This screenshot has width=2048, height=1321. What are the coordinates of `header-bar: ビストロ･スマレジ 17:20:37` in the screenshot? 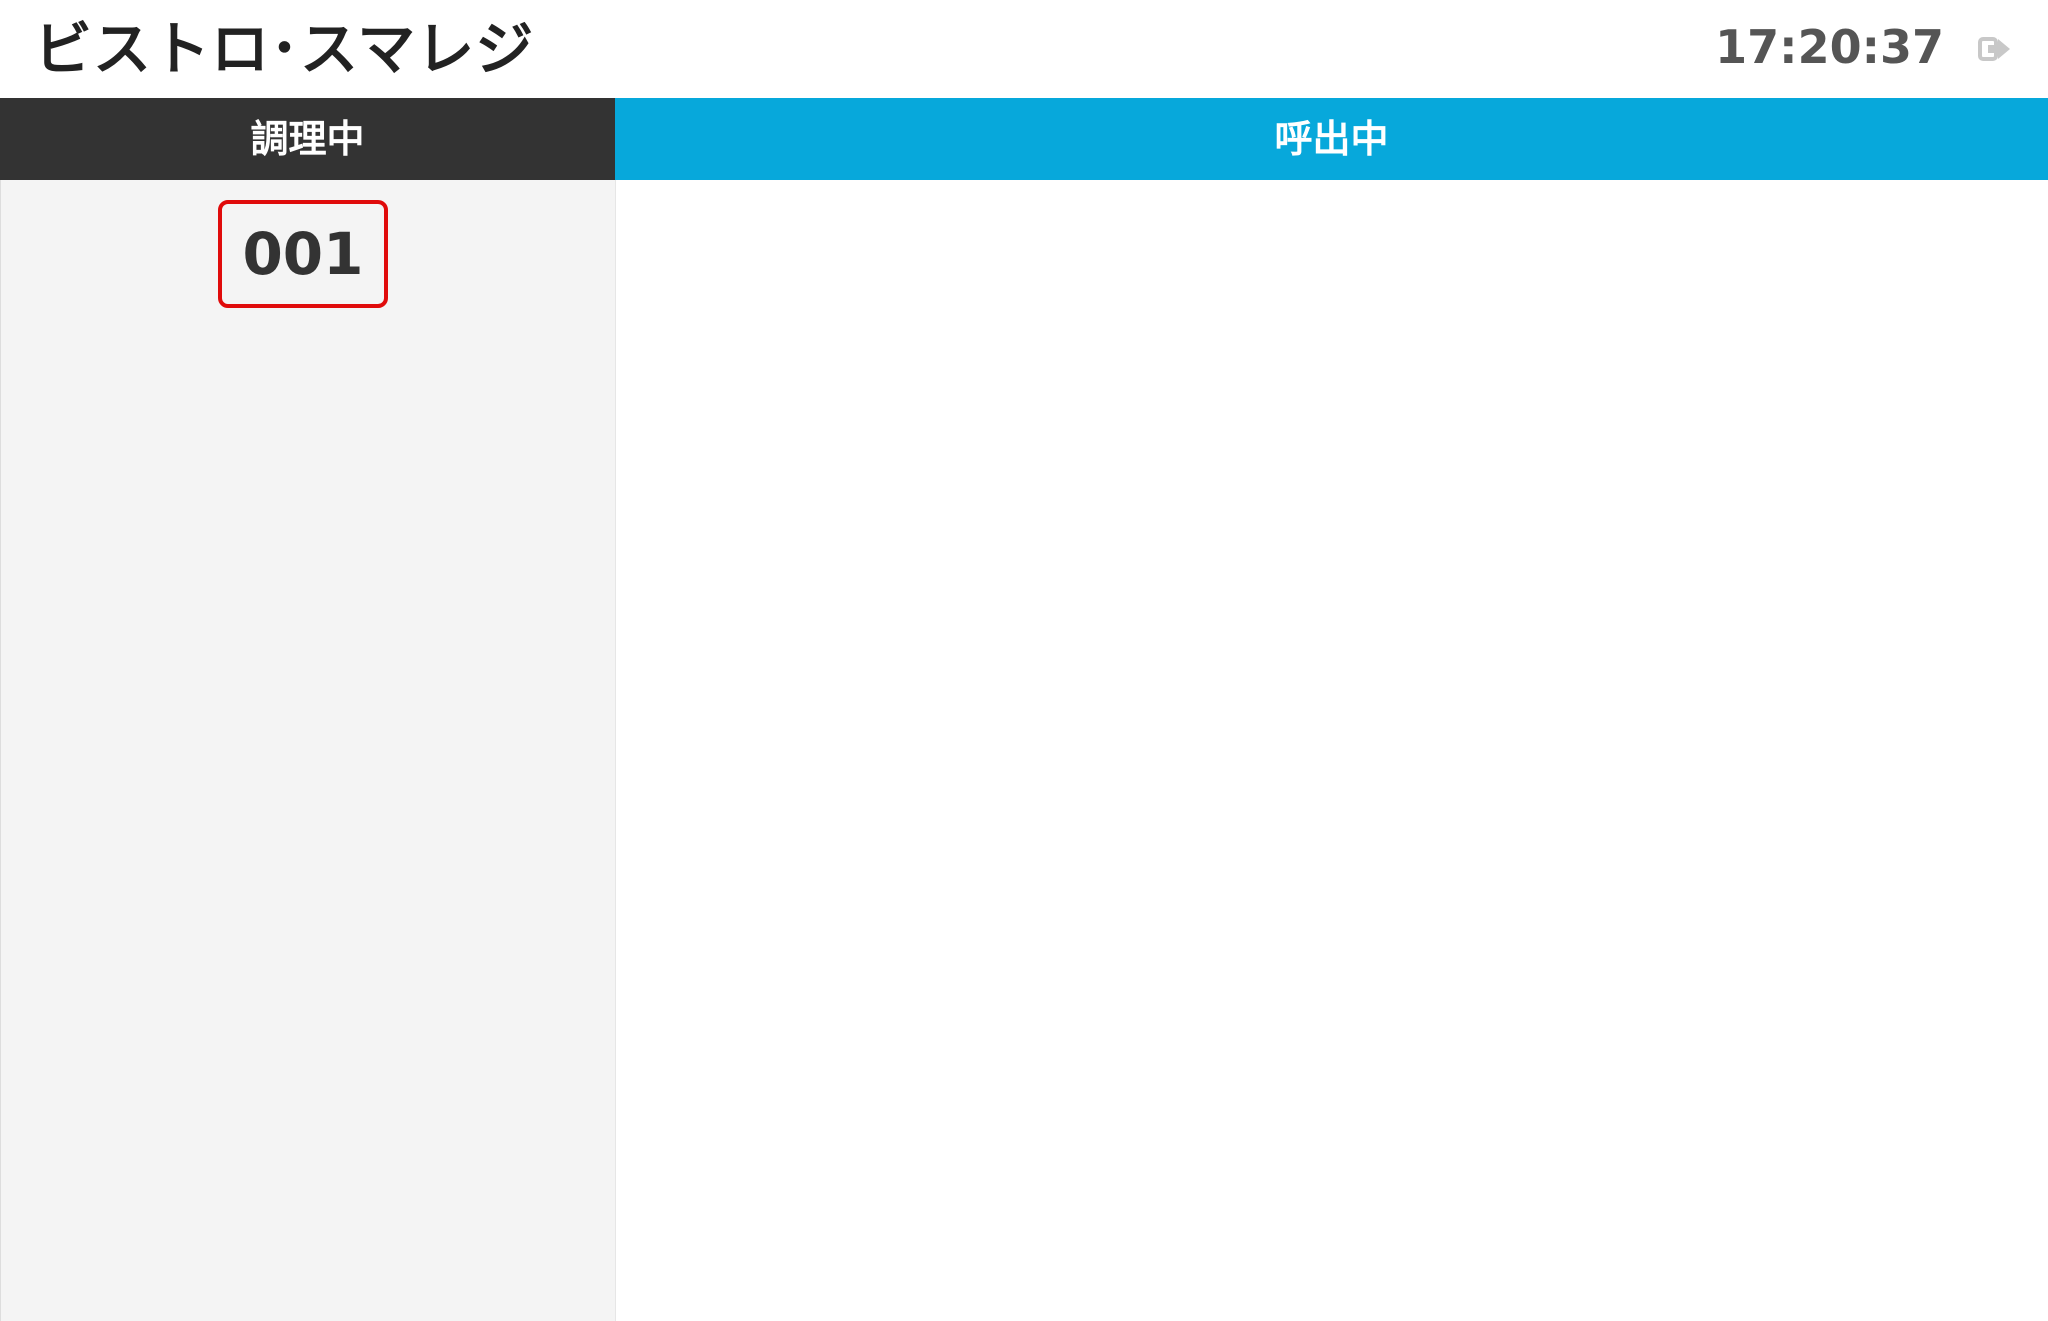 It's located at (1024, 49).